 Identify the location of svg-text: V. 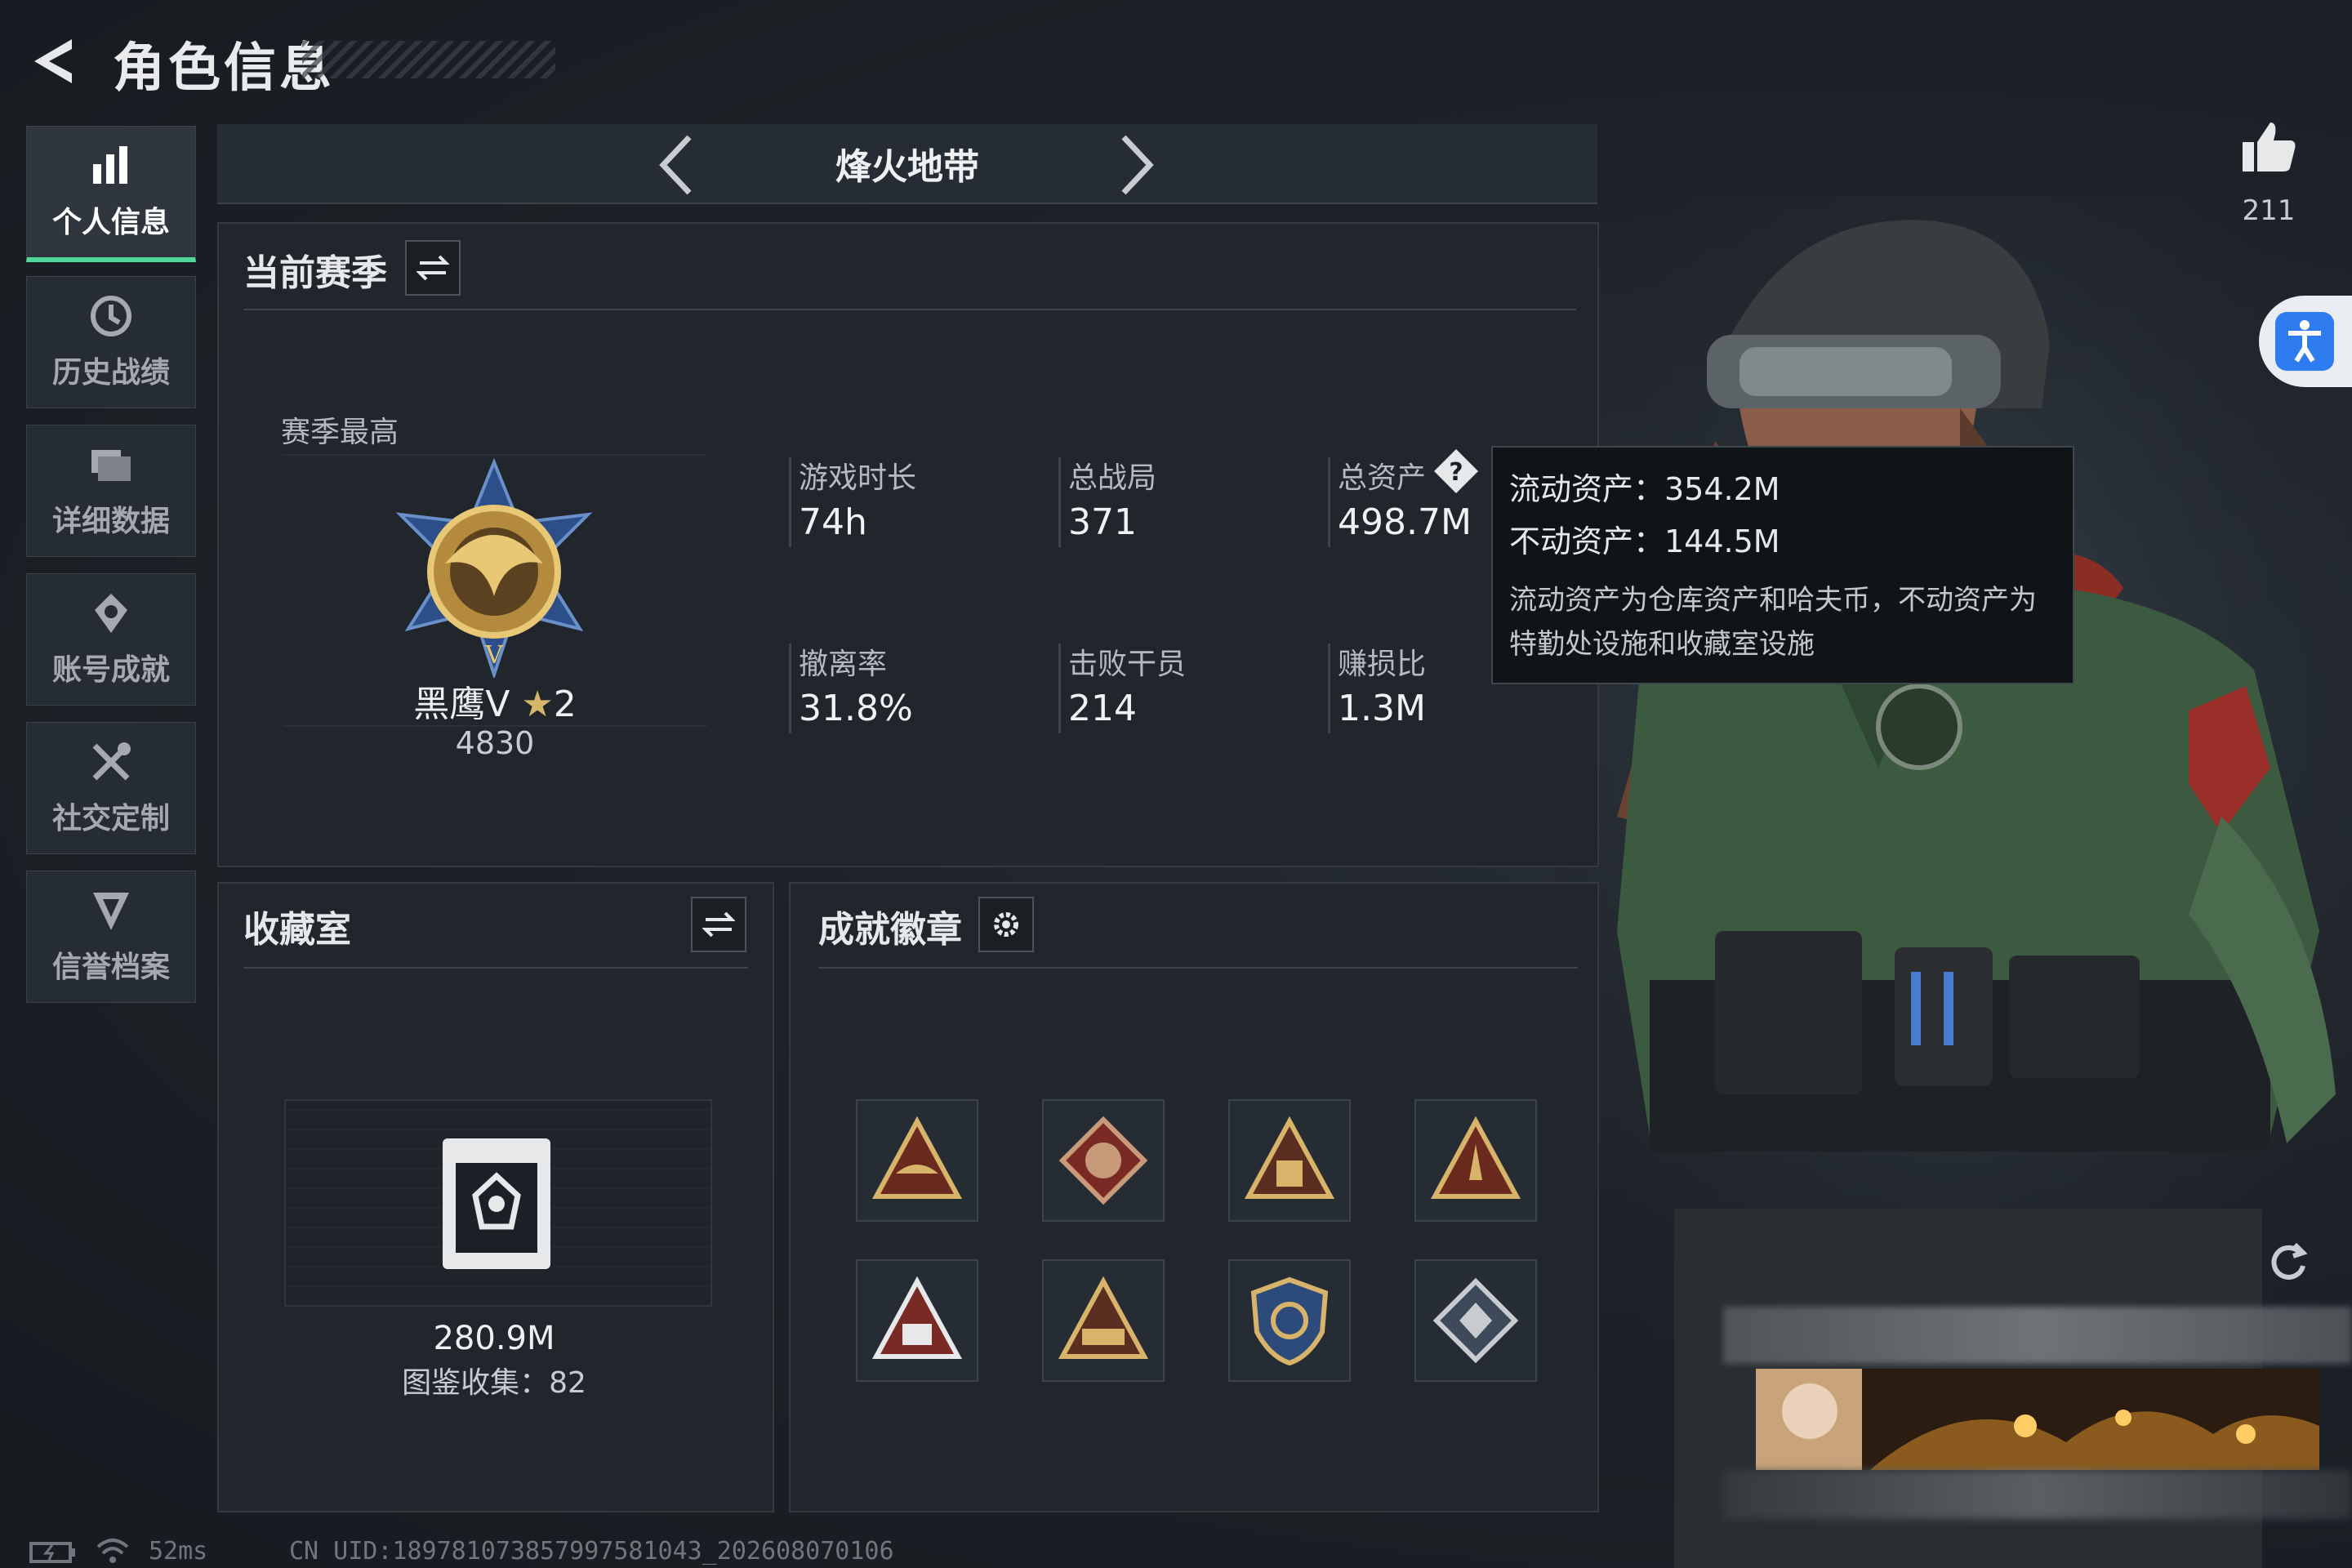
(494, 655).